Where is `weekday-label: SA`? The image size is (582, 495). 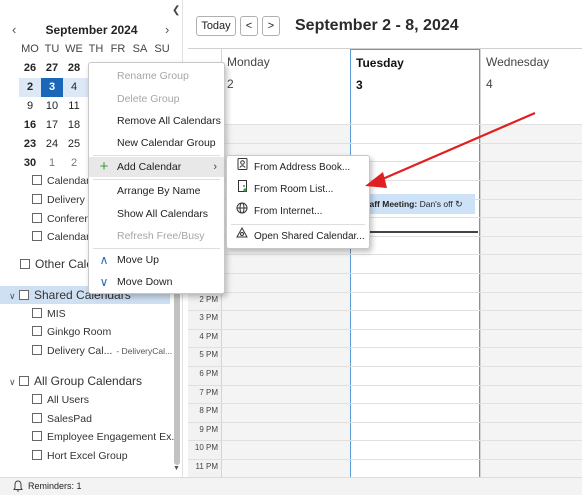
weekday-label: SA is located at coordinates (140, 49).